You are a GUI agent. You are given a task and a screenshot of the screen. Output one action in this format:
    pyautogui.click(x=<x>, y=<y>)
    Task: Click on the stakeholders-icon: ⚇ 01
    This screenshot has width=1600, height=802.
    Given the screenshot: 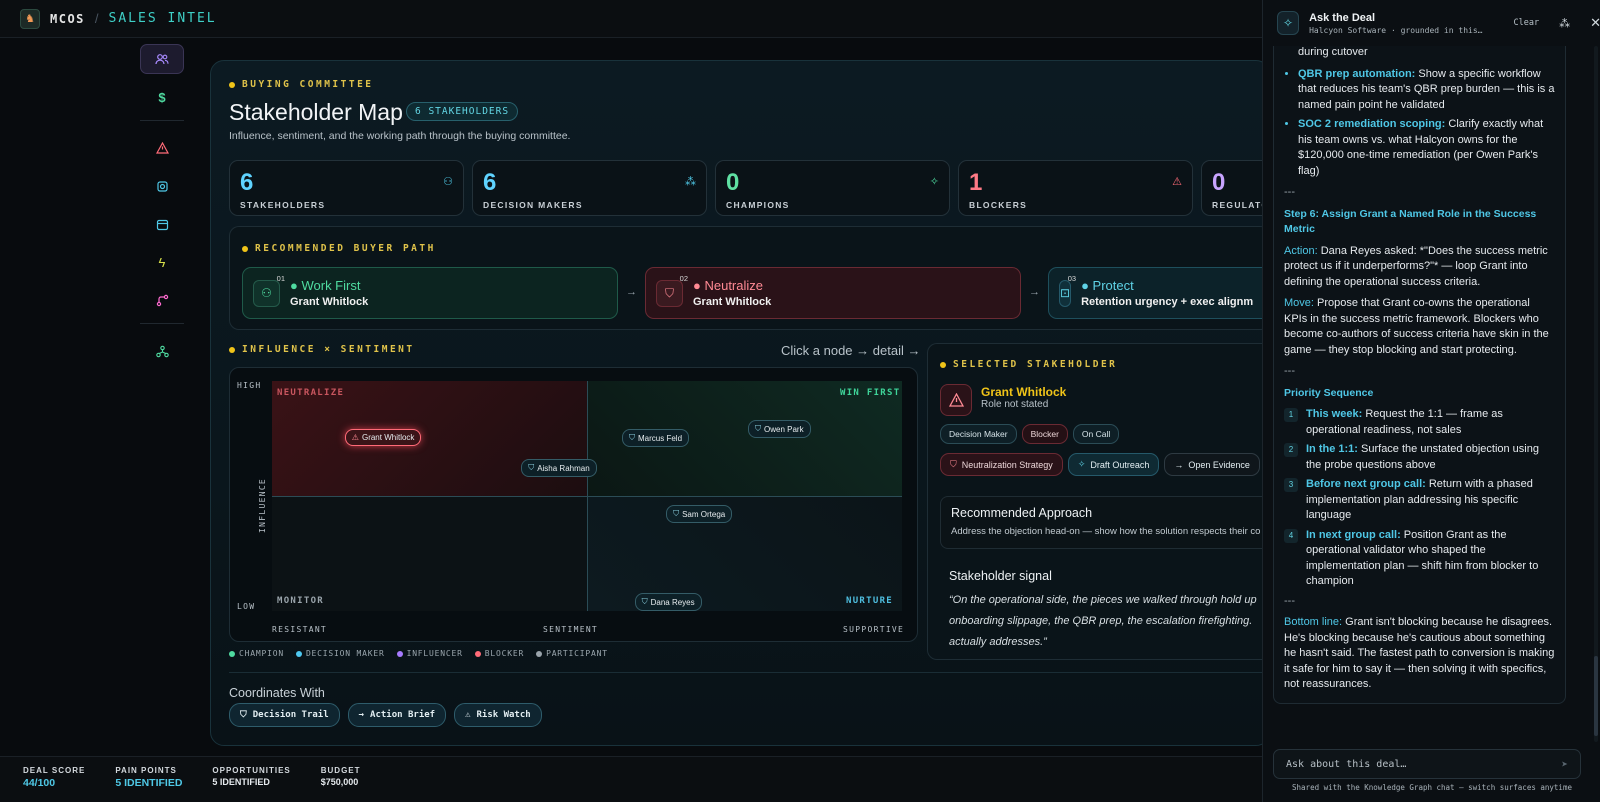 What is the action you would take?
    pyautogui.click(x=269, y=290)
    